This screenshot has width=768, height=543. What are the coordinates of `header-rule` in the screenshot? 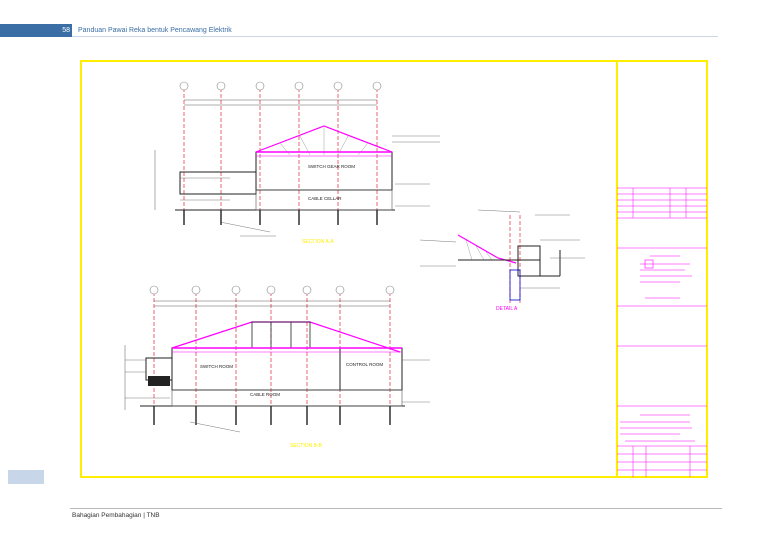 It's located at (395, 36).